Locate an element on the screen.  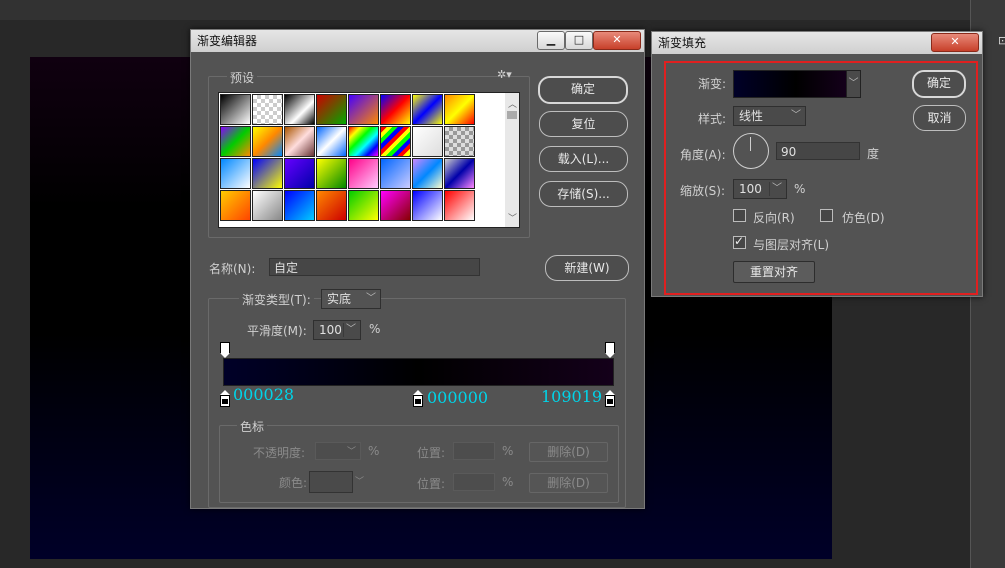
opacity-location-percent: % is located at coordinates (508, 451).